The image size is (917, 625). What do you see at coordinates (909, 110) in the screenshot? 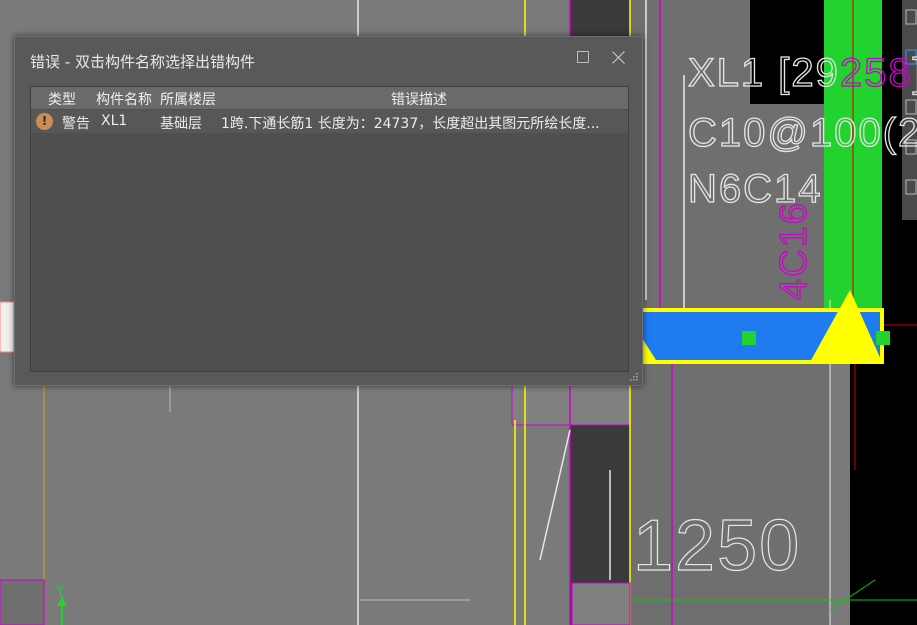
I see `side-toolbar` at bounding box center [909, 110].